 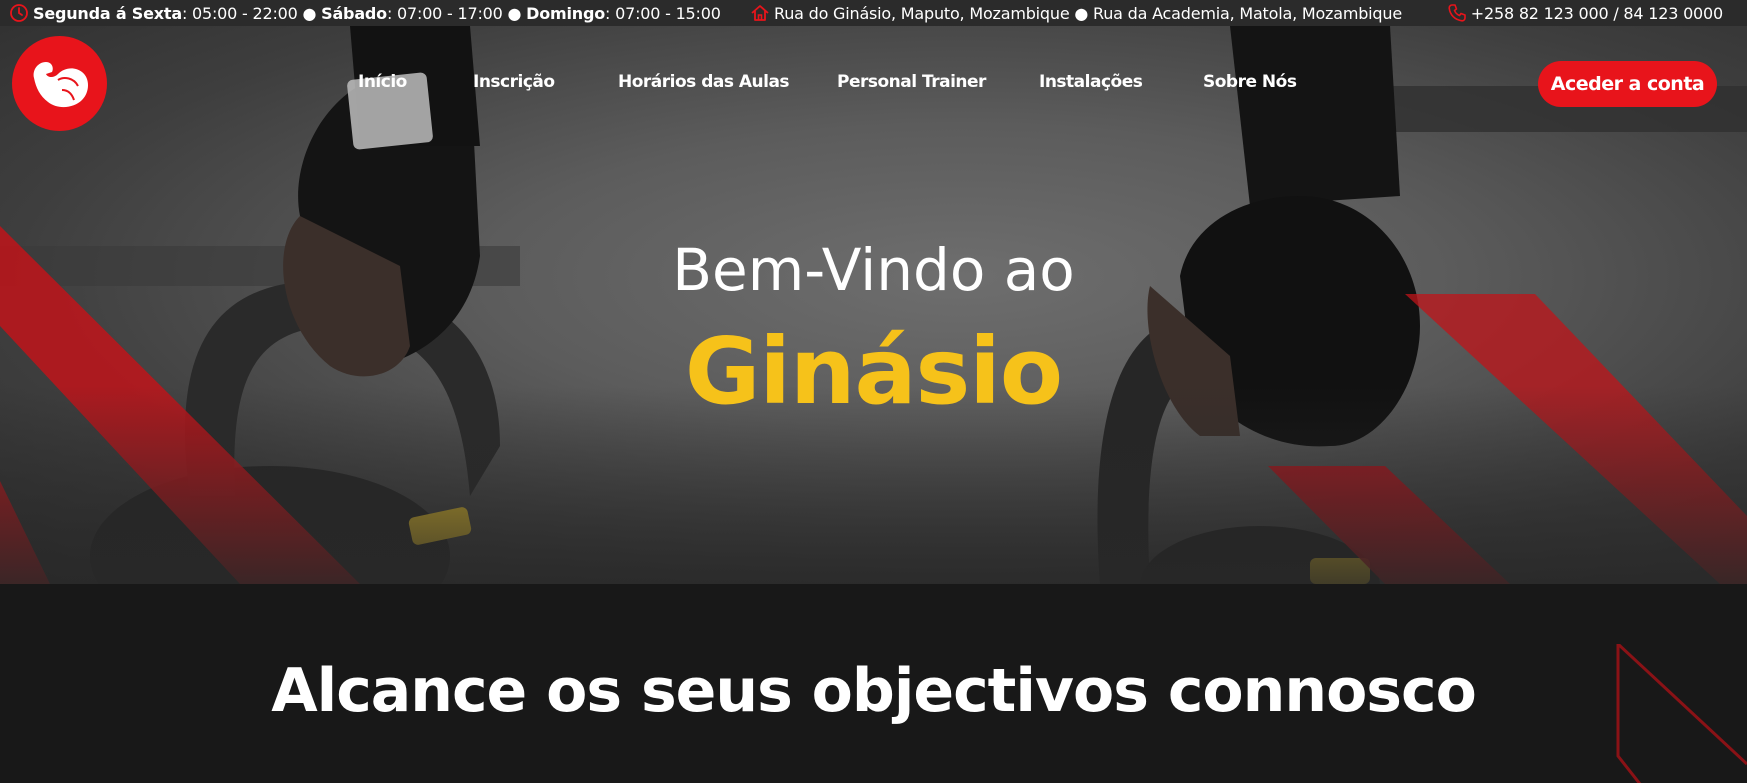 What do you see at coordinates (107, 13) in the screenshot?
I see `hours-weekday-label: Segunda á Sexta` at bounding box center [107, 13].